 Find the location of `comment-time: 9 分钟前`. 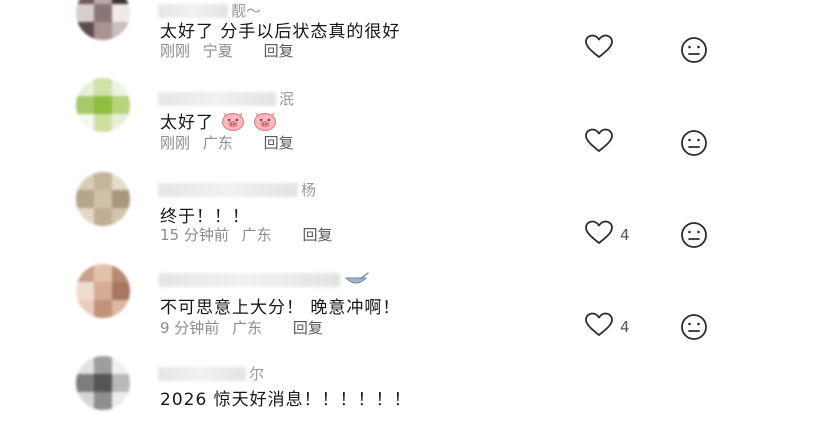

comment-time: 9 分钟前 is located at coordinates (190, 328).